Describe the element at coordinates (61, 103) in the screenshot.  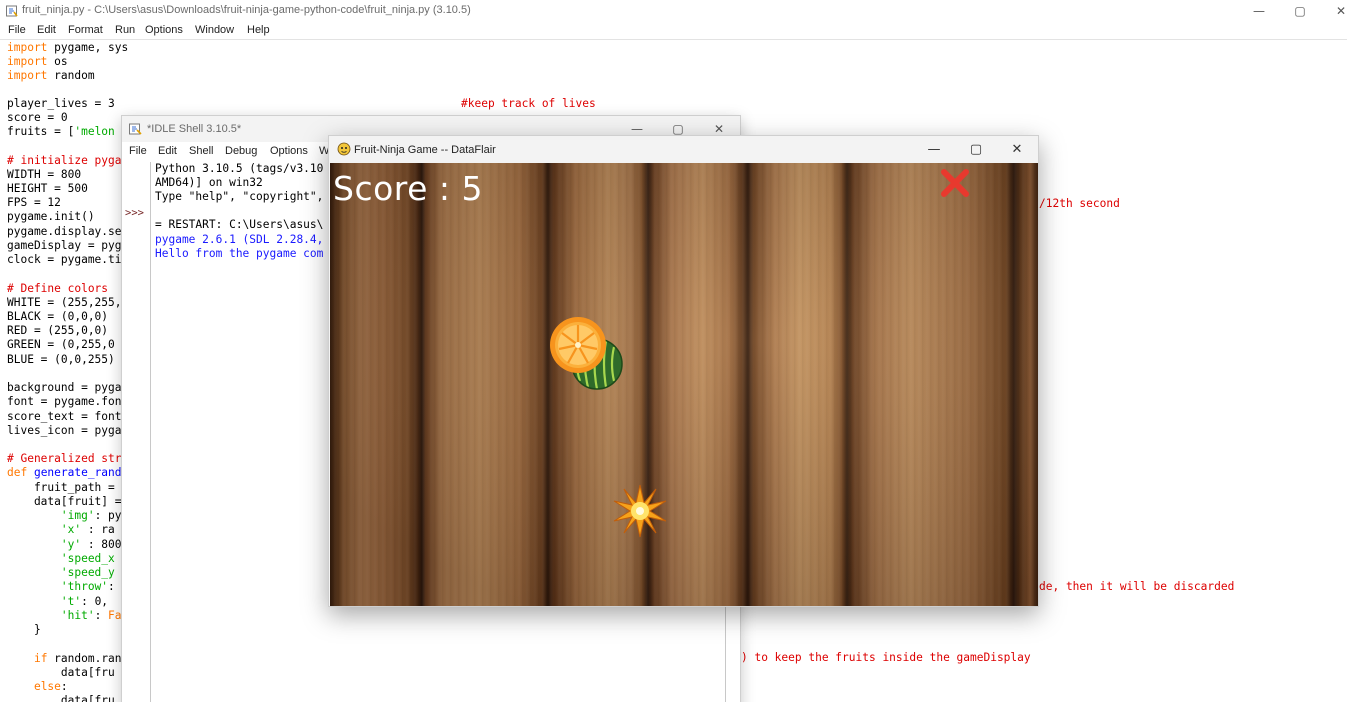
I see `code-line: player_lives = 3` at that location.